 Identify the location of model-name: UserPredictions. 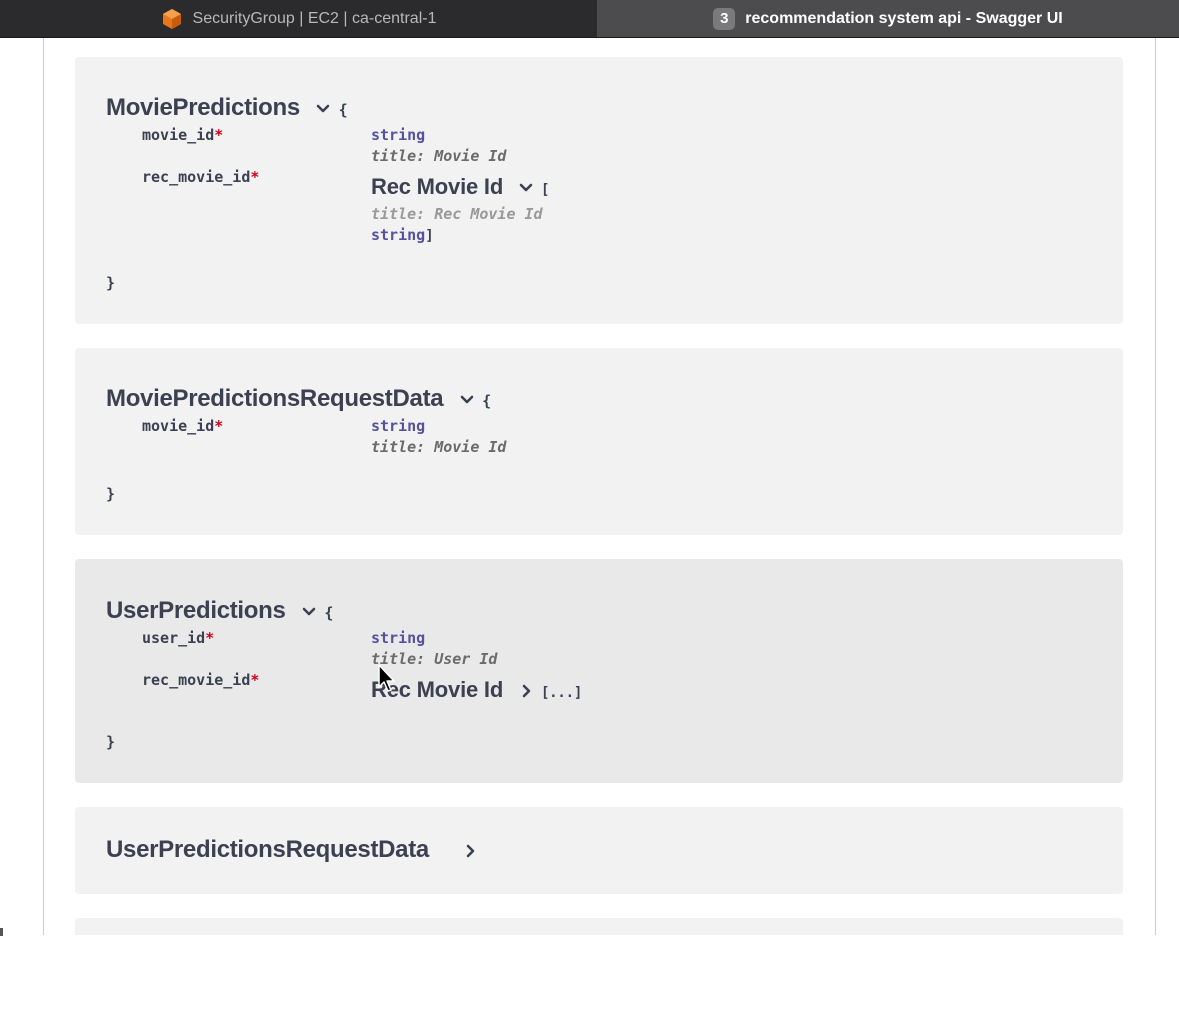
(196, 610).